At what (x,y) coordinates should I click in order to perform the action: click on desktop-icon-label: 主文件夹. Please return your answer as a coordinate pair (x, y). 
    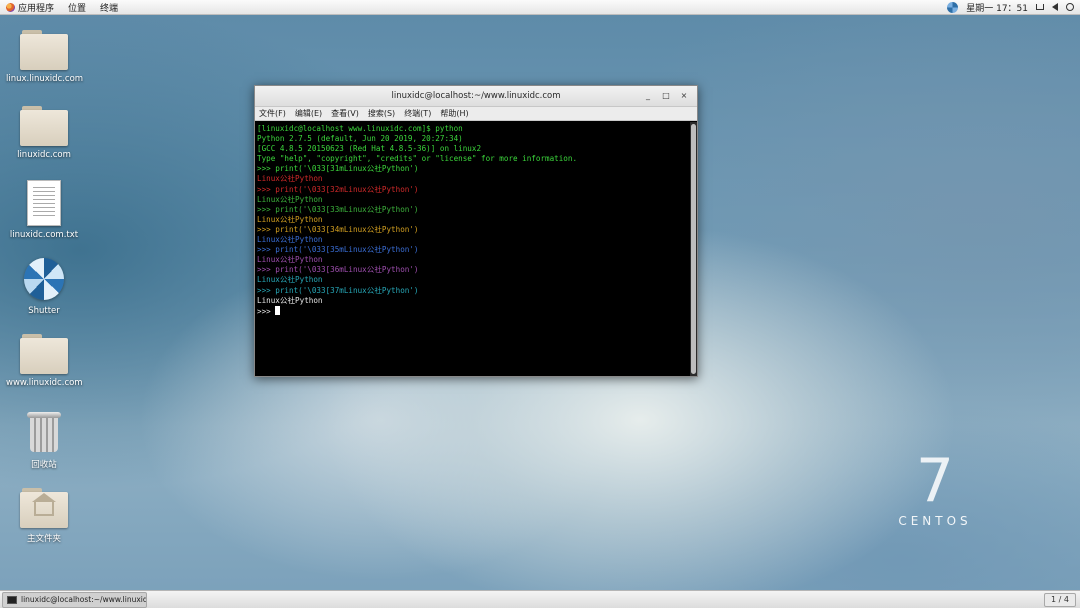
    Looking at the image, I should click on (43, 539).